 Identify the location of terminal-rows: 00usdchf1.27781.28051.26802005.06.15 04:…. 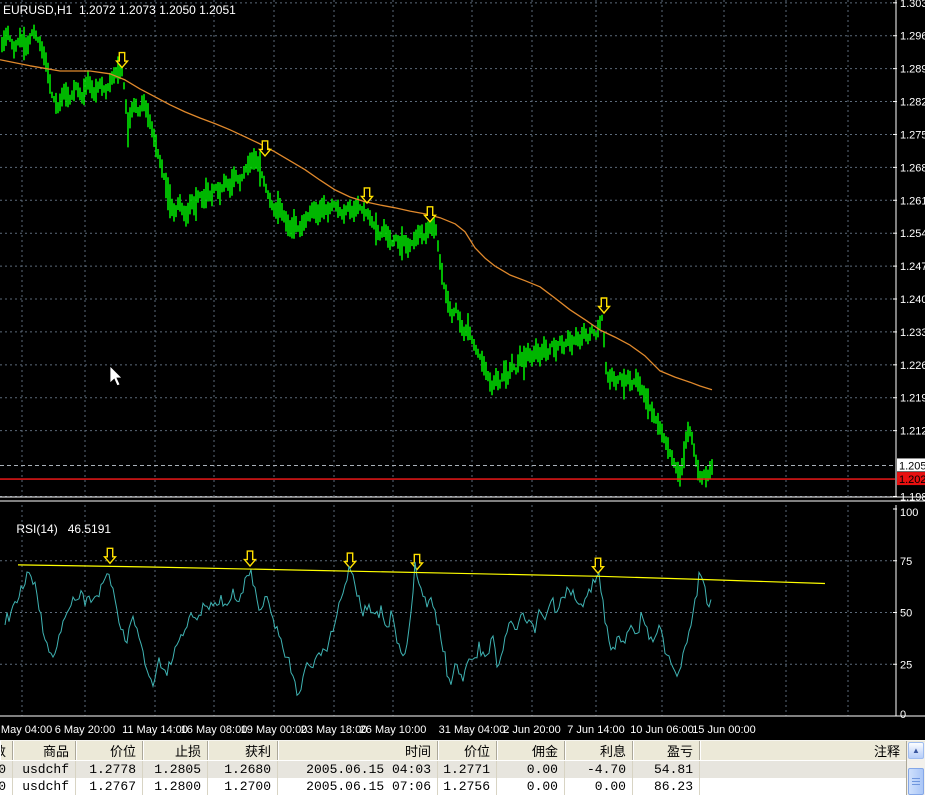
(462, 778).